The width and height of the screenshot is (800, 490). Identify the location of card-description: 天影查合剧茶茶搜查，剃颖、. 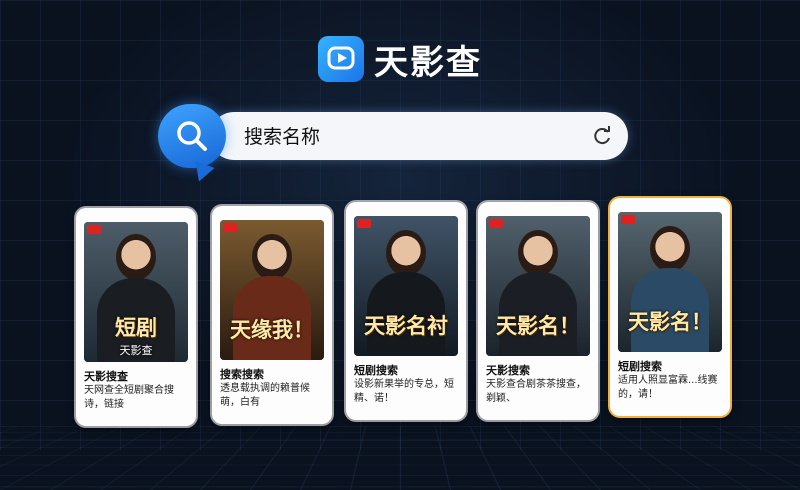
(536, 391).